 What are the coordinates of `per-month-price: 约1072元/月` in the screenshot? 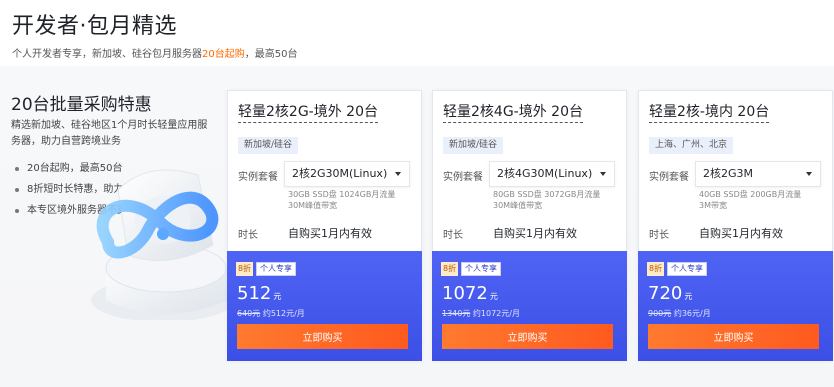 It's located at (496, 313).